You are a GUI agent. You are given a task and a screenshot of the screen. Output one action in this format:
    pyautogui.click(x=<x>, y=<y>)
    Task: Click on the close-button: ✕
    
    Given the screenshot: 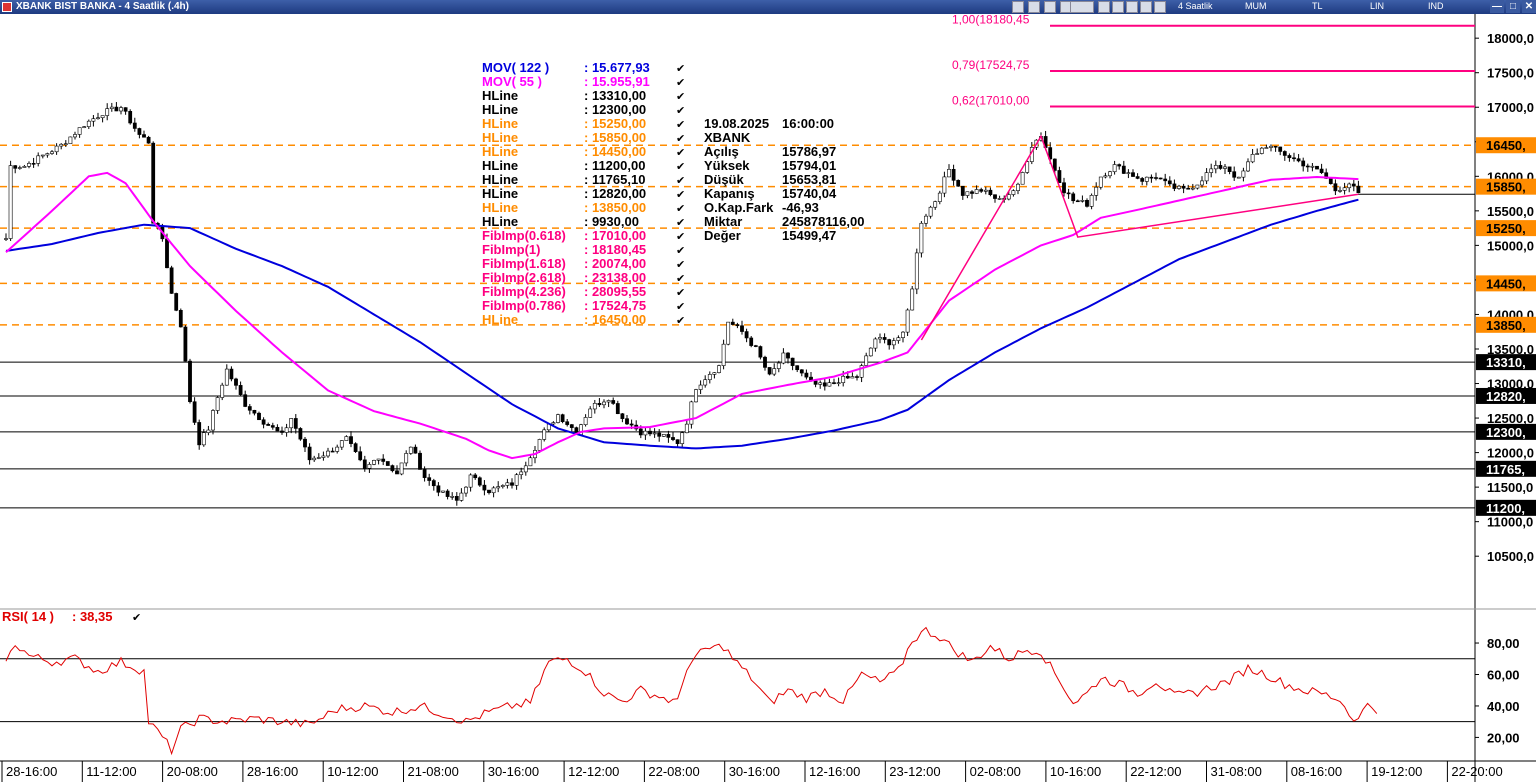 What is the action you would take?
    pyautogui.click(x=1529, y=6)
    